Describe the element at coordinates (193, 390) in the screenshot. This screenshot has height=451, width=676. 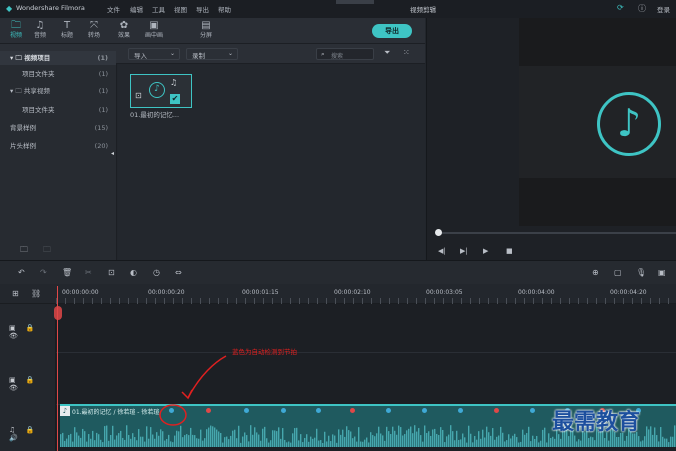
I see `annotation-arrow` at that location.